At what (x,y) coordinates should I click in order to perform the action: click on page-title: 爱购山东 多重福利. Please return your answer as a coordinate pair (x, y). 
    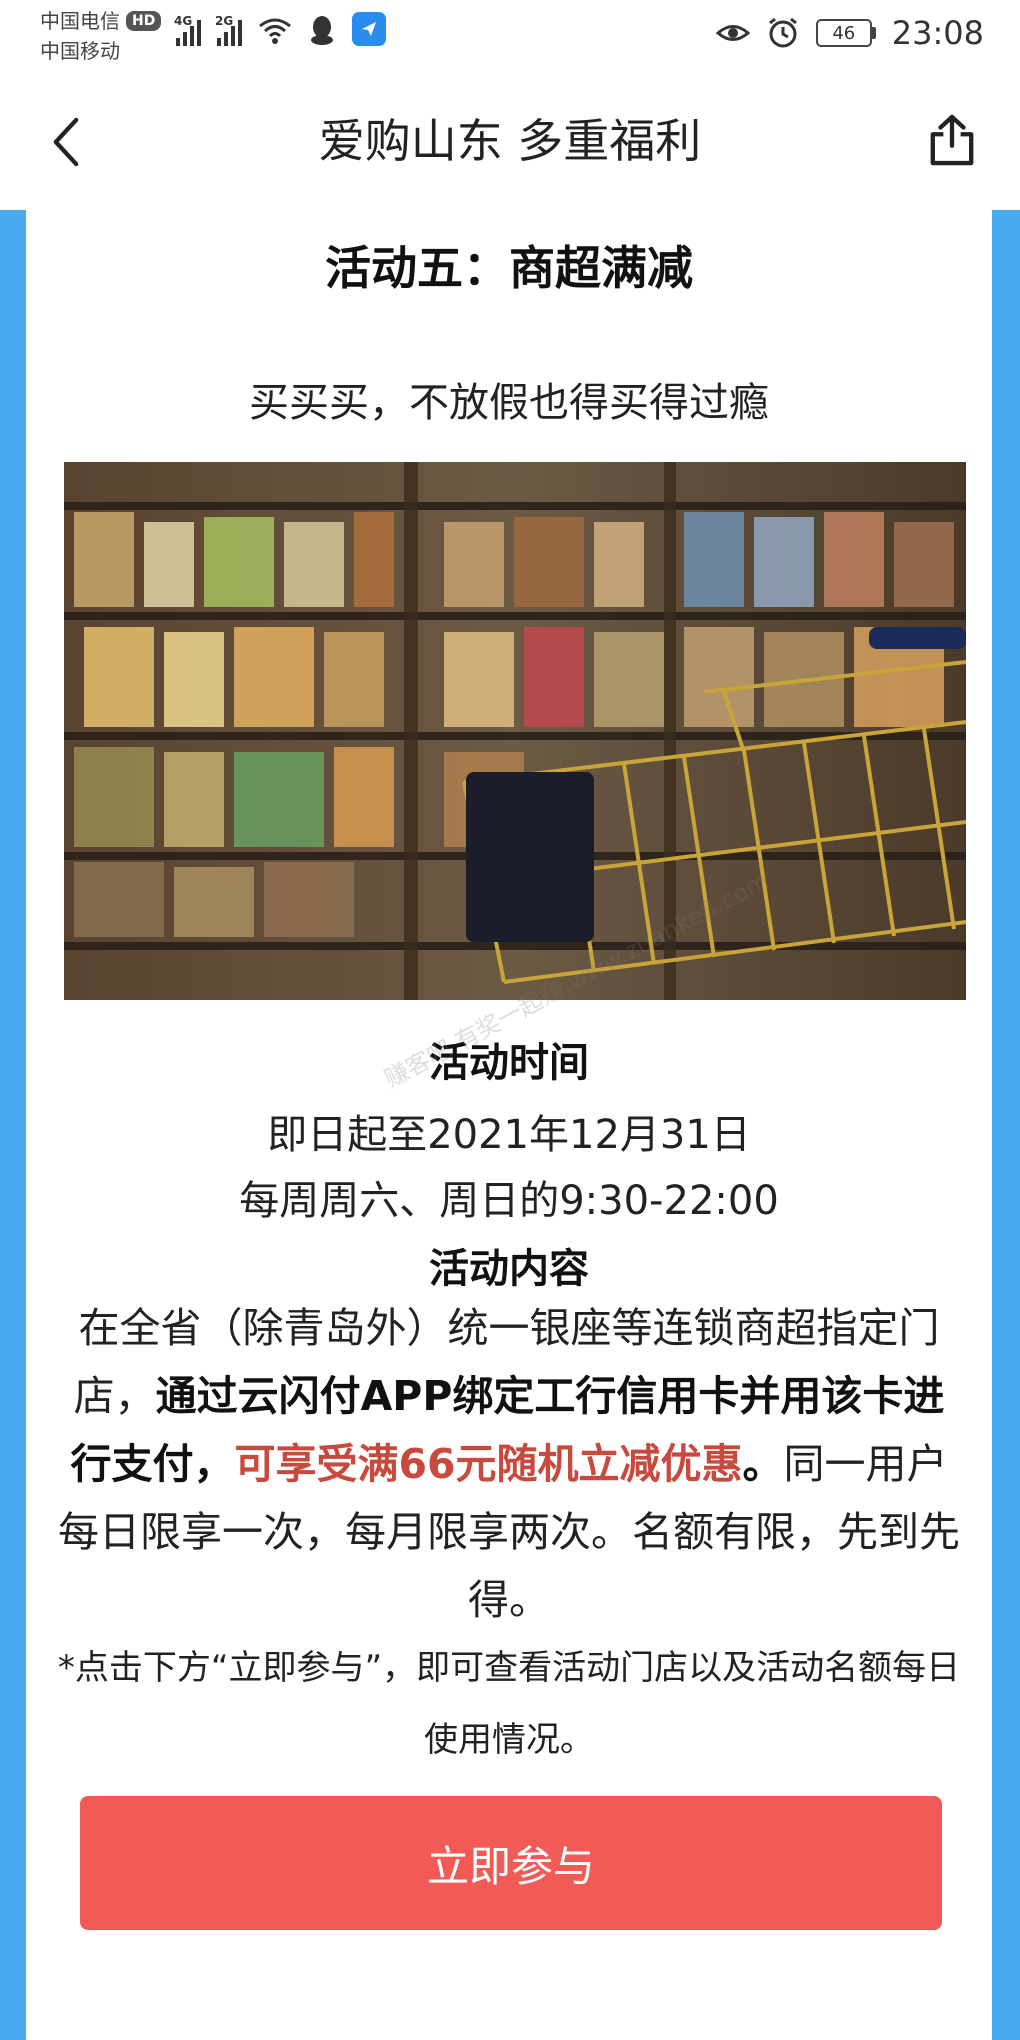
    Looking at the image, I should click on (510, 141).